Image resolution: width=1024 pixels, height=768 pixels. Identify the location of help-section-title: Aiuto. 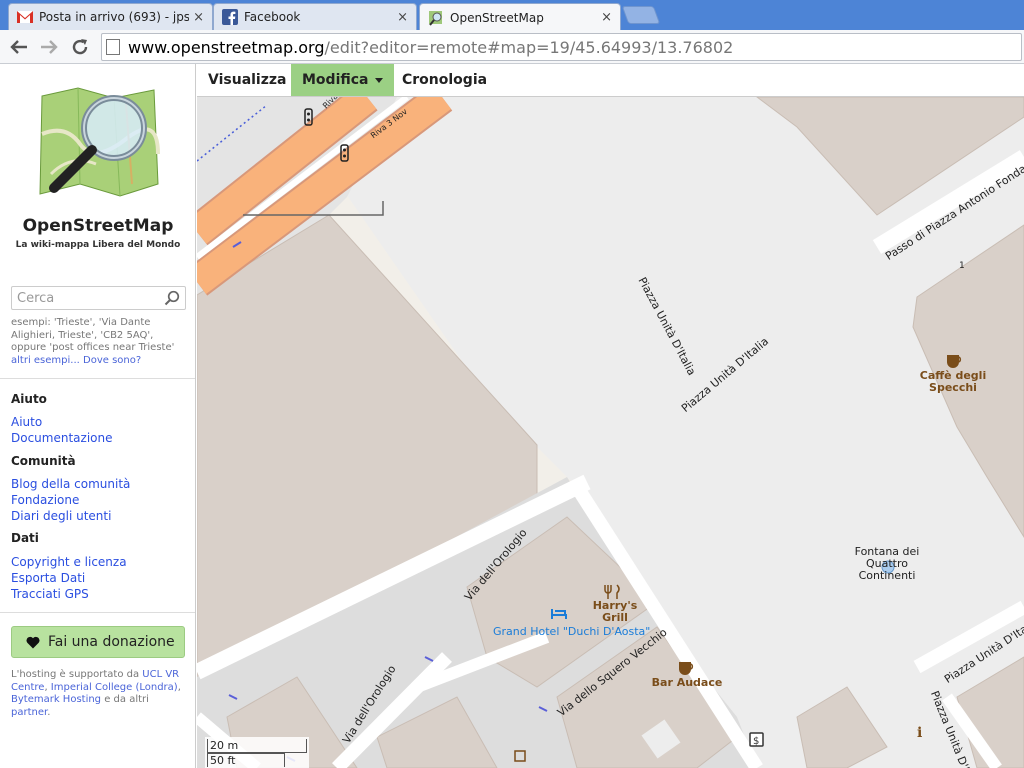
(29, 399).